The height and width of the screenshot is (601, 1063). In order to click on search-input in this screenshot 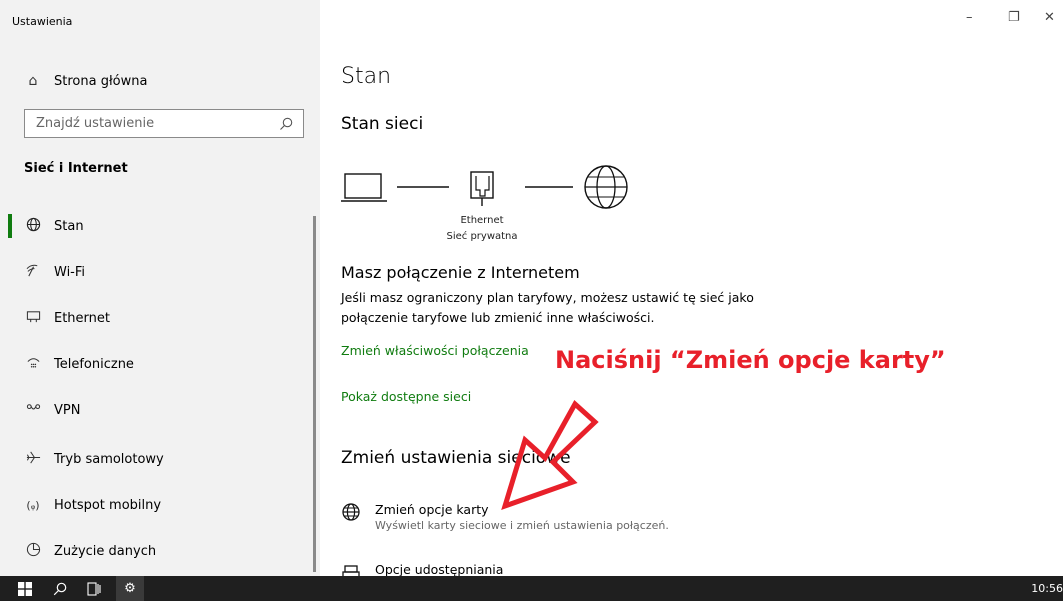, I will do `click(164, 123)`.